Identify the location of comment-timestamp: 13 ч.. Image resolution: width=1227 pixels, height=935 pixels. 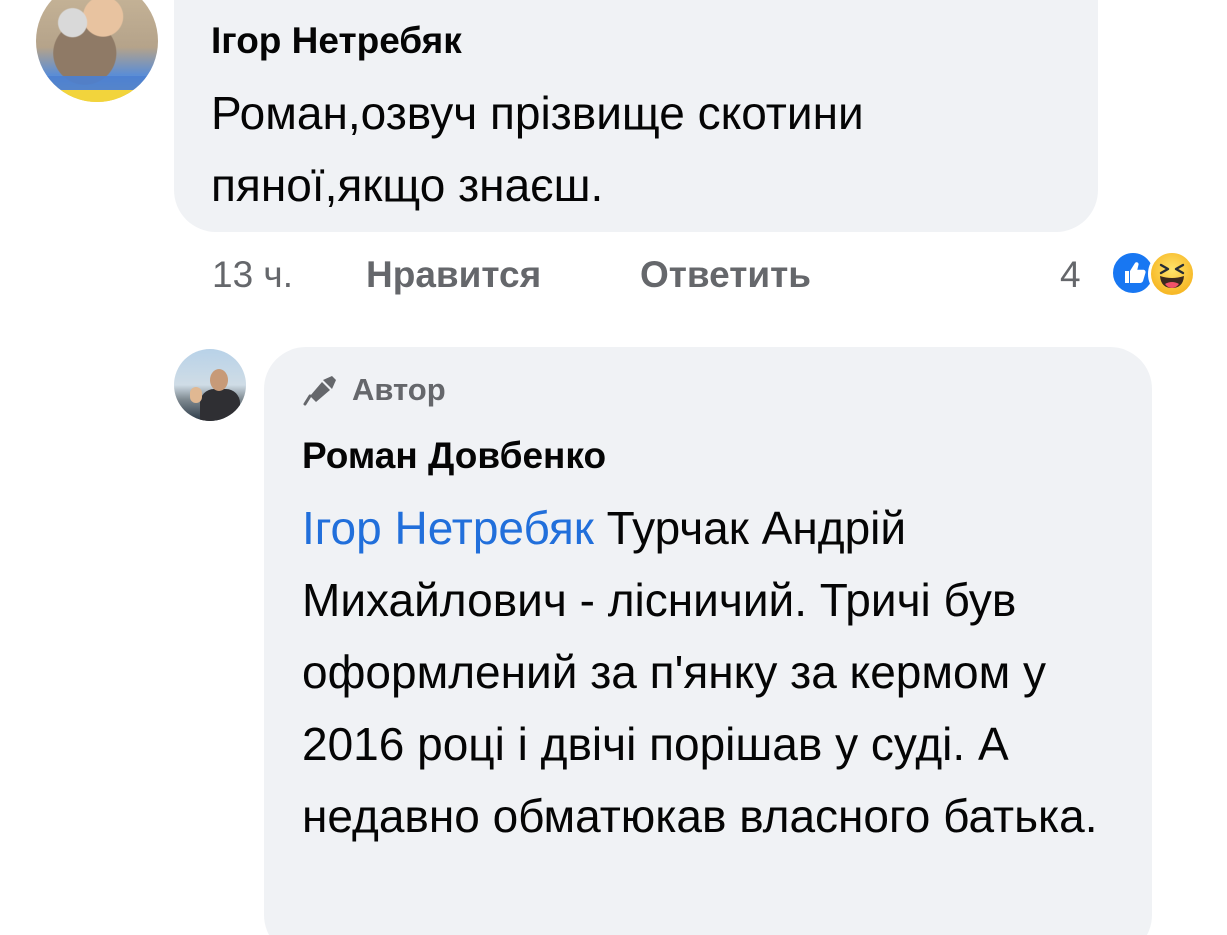
(252, 275).